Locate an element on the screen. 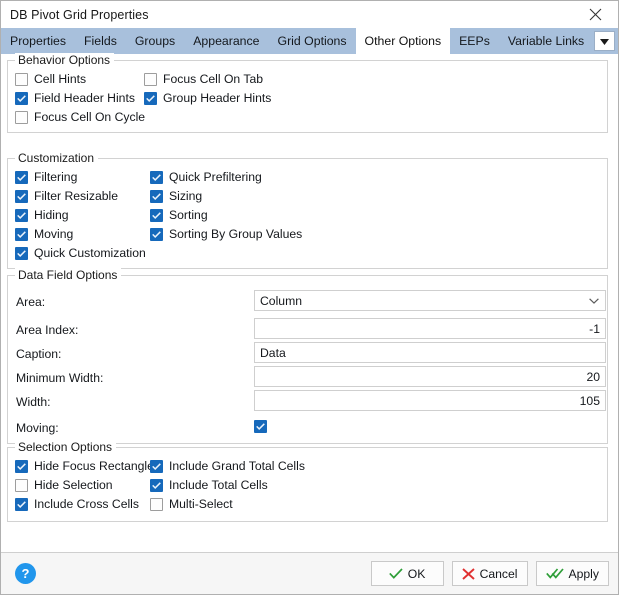  combo-area-value: Column is located at coordinates (281, 300).